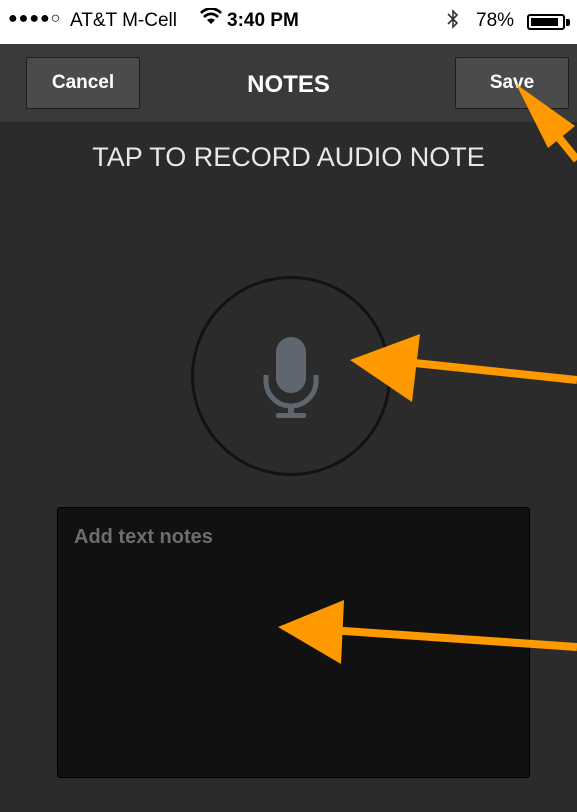  Describe the element at coordinates (427, 632) in the screenshot. I see `arrow-to-notes-icon` at that location.